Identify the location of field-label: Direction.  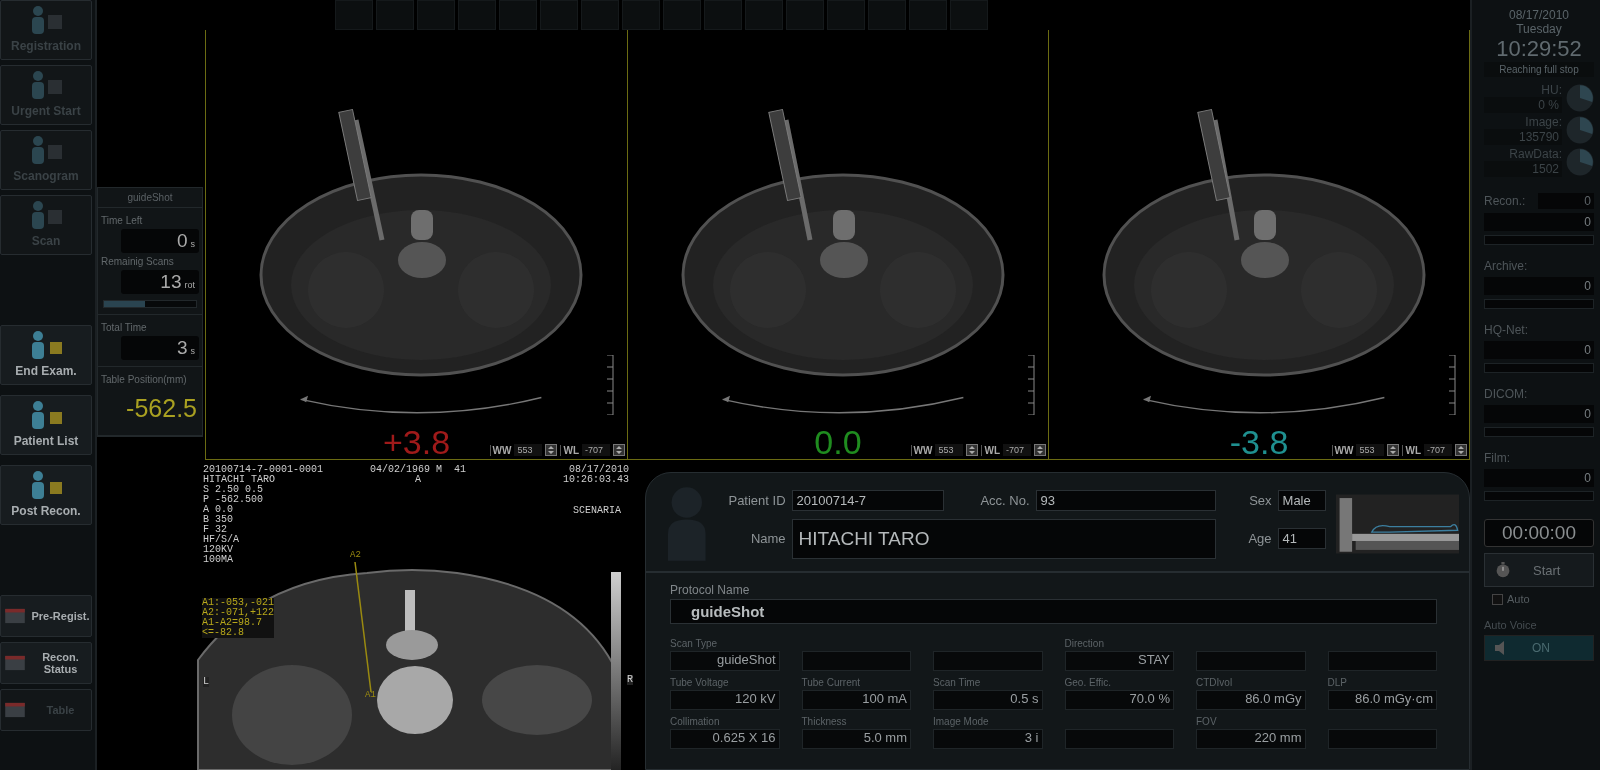
(1084, 644).